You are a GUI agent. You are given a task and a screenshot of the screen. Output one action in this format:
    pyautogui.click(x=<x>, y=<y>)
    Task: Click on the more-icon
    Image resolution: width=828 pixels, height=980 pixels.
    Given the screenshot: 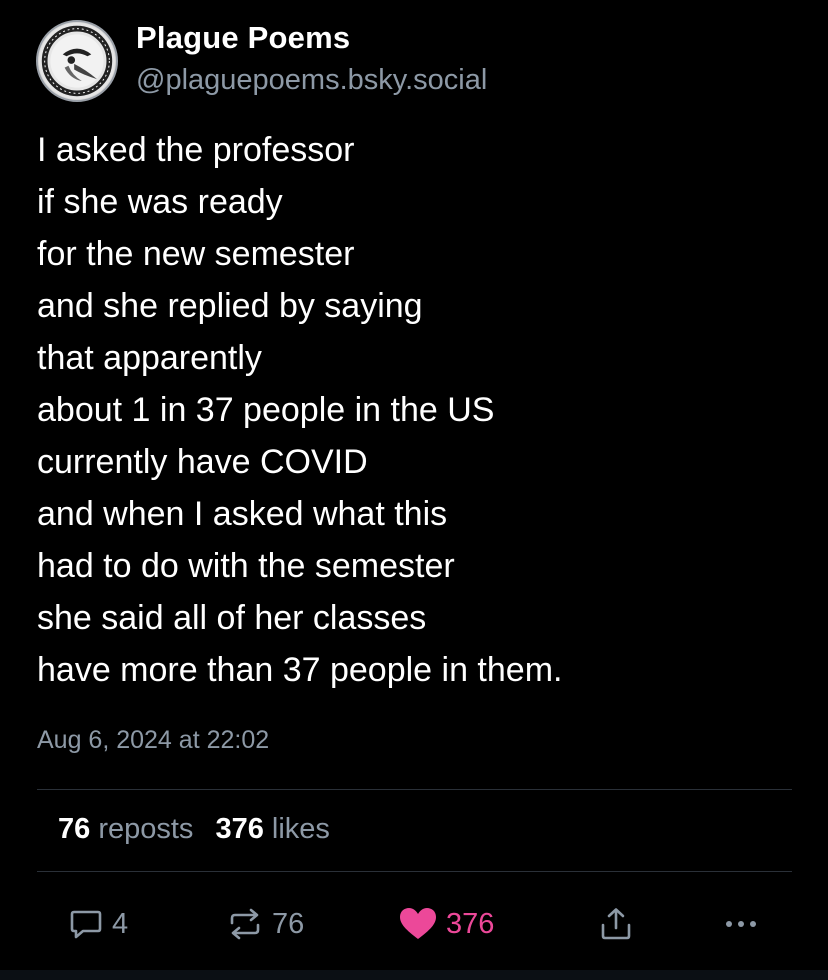 What is the action you would take?
    pyautogui.click(x=741, y=924)
    